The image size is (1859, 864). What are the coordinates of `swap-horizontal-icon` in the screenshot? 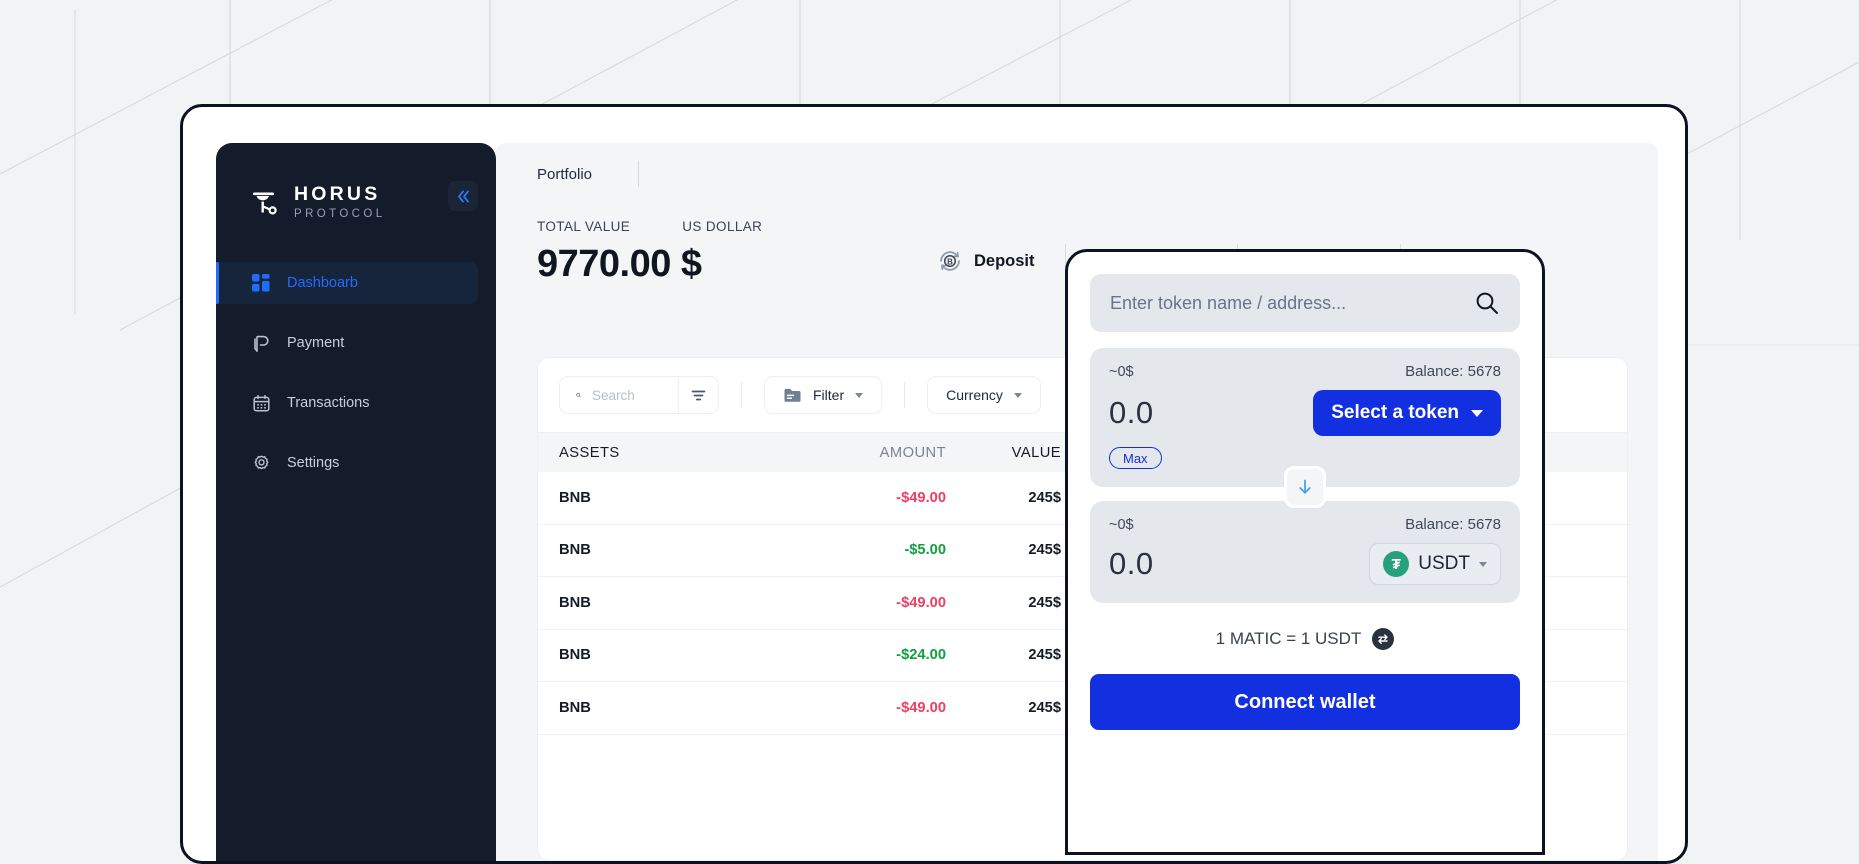 It's located at (1383, 639).